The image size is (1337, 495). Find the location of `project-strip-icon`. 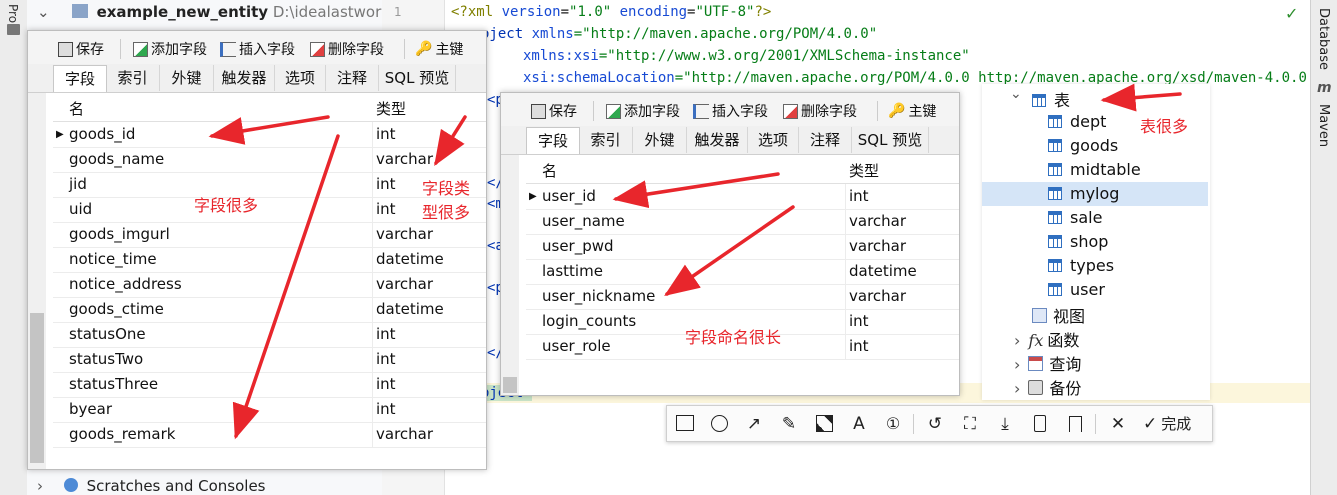

project-strip-icon is located at coordinates (13, 29).